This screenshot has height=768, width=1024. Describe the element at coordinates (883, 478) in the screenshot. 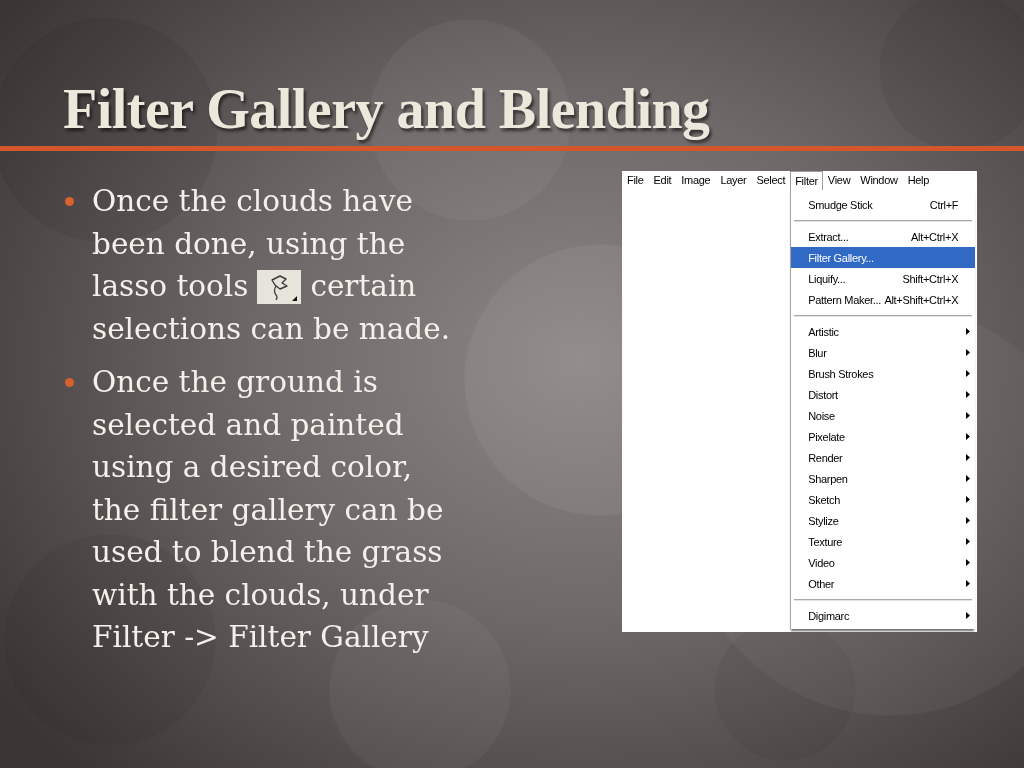

I see `menu-item: Sharpen` at that location.